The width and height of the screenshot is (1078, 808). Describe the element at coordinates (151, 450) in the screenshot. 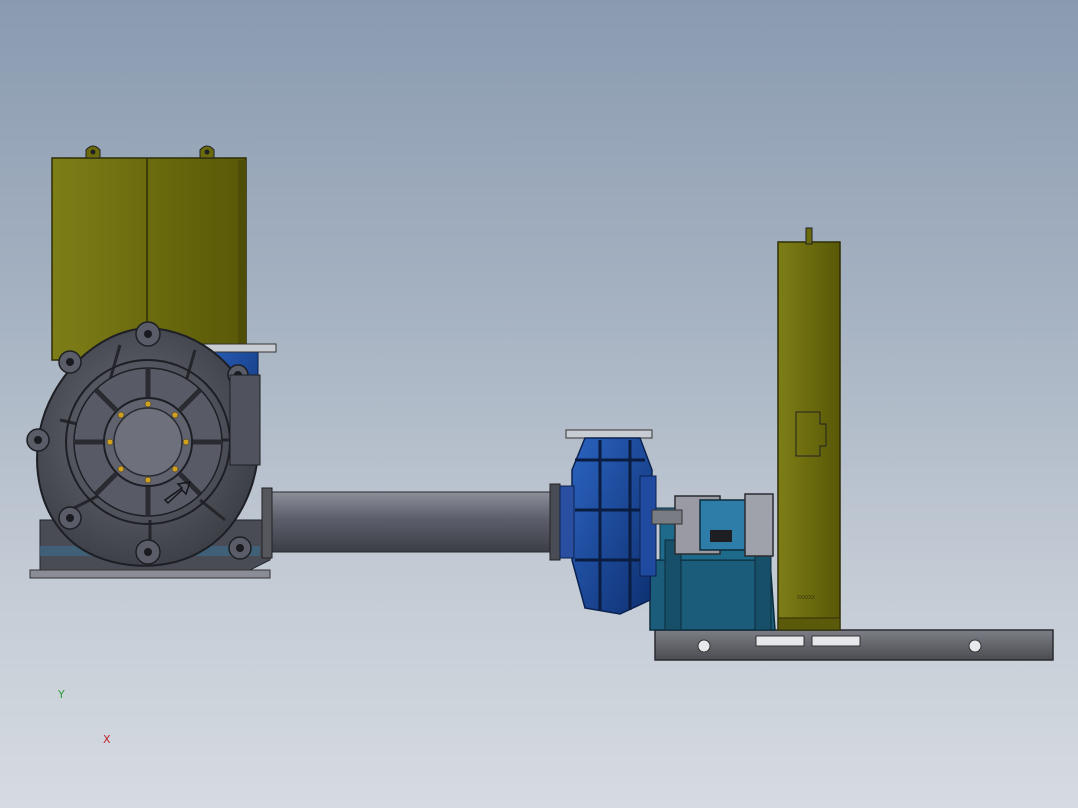

I see `left-slurry-pump` at that location.